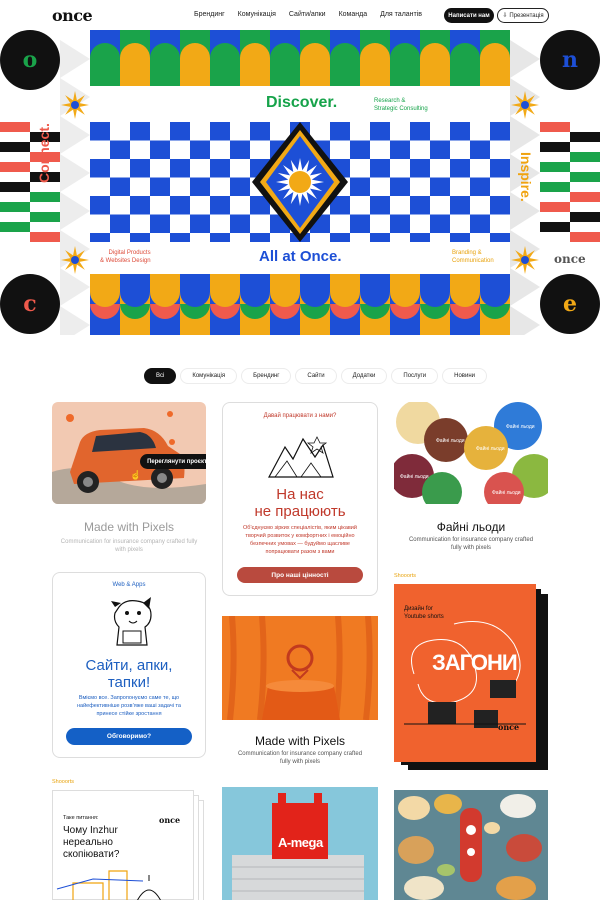 The height and width of the screenshot is (900, 600). Describe the element at coordinates (170, 820) in the screenshot. I see `inzhur-once-logo: once` at that location.